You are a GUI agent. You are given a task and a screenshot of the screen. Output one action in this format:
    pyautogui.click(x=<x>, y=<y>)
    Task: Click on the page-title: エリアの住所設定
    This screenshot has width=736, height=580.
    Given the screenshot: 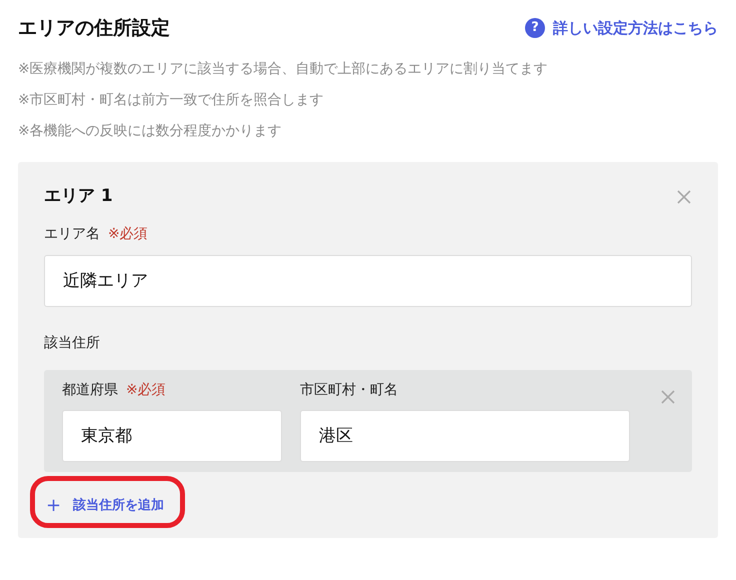 What is the action you would take?
    pyautogui.click(x=94, y=28)
    